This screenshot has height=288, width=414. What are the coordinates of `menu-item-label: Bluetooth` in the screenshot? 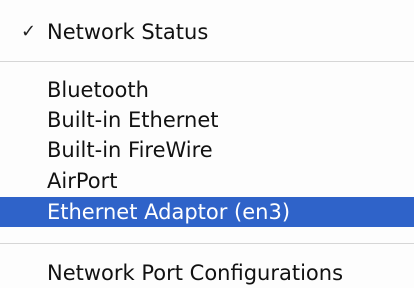 It's located at (98, 90).